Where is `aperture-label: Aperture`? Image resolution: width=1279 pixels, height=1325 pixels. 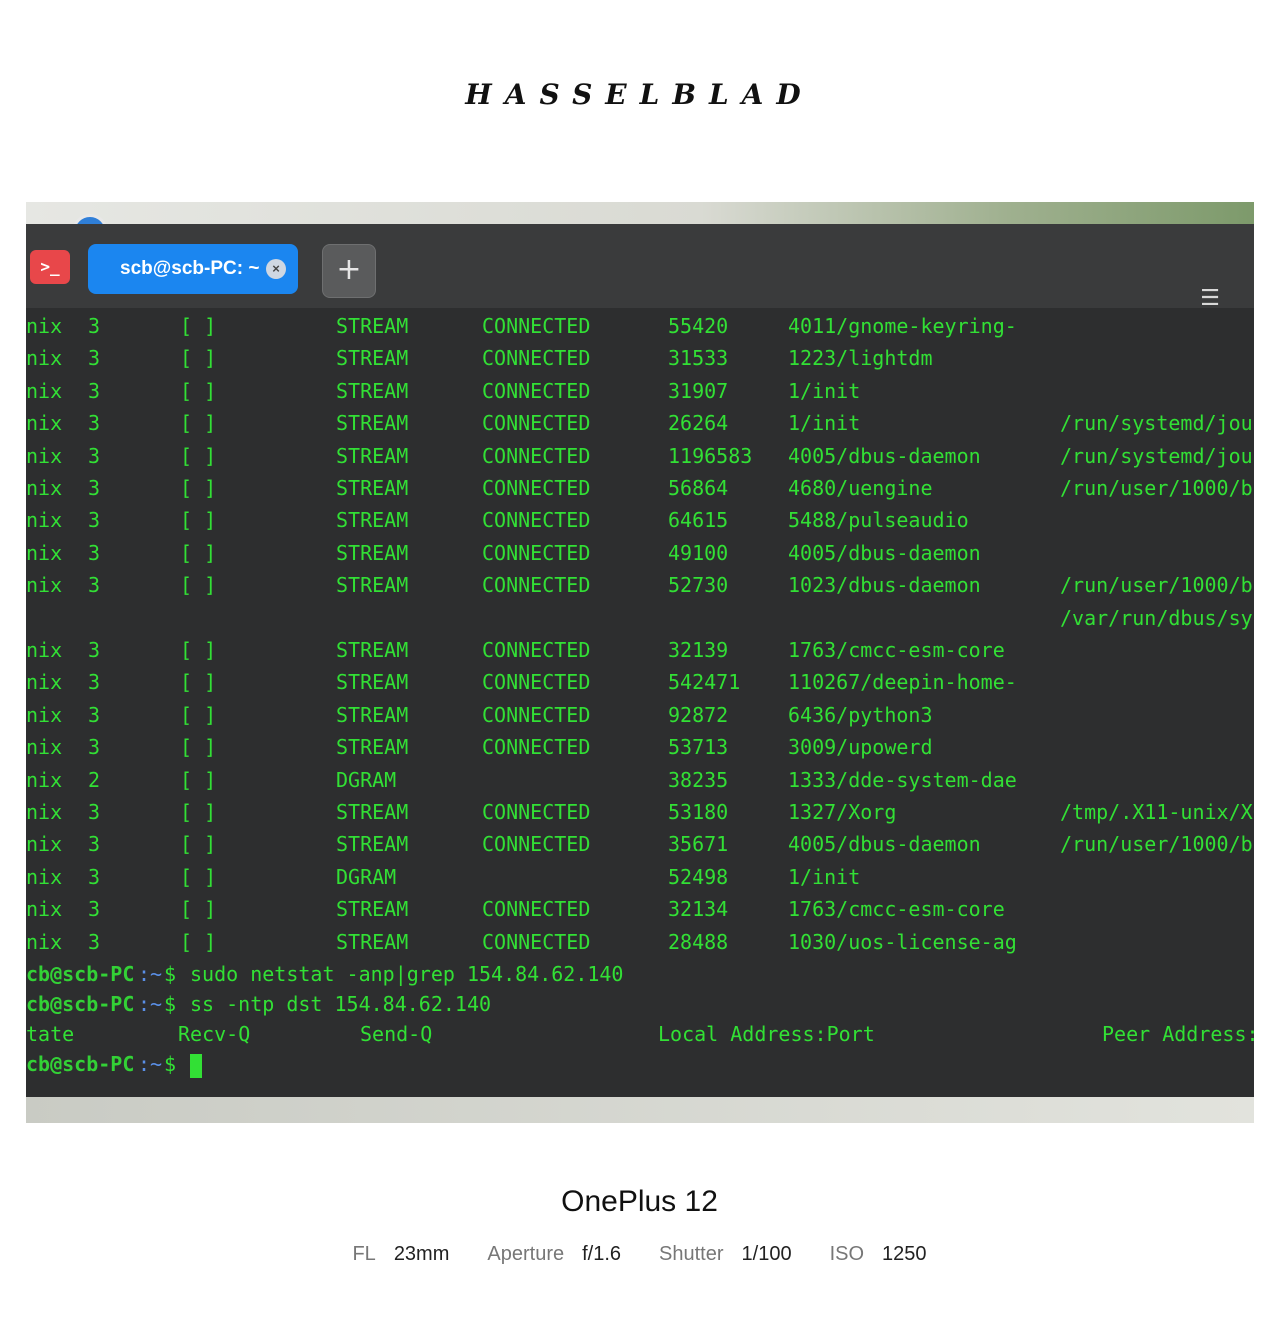
aperture-label: Aperture is located at coordinates (526, 1254).